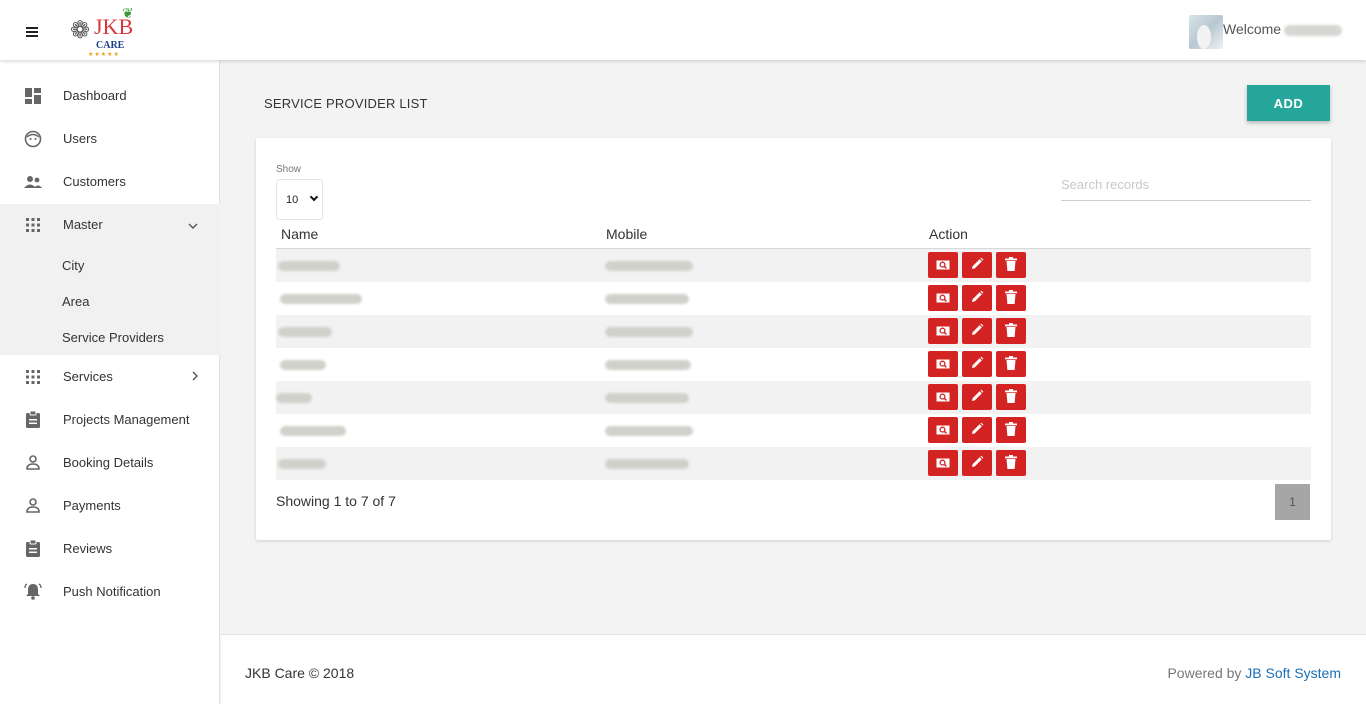 Image resolution: width=1366 pixels, height=704 pixels. What do you see at coordinates (1206, 673) in the screenshot?
I see `powered-by-prefix: Powered by` at bounding box center [1206, 673].